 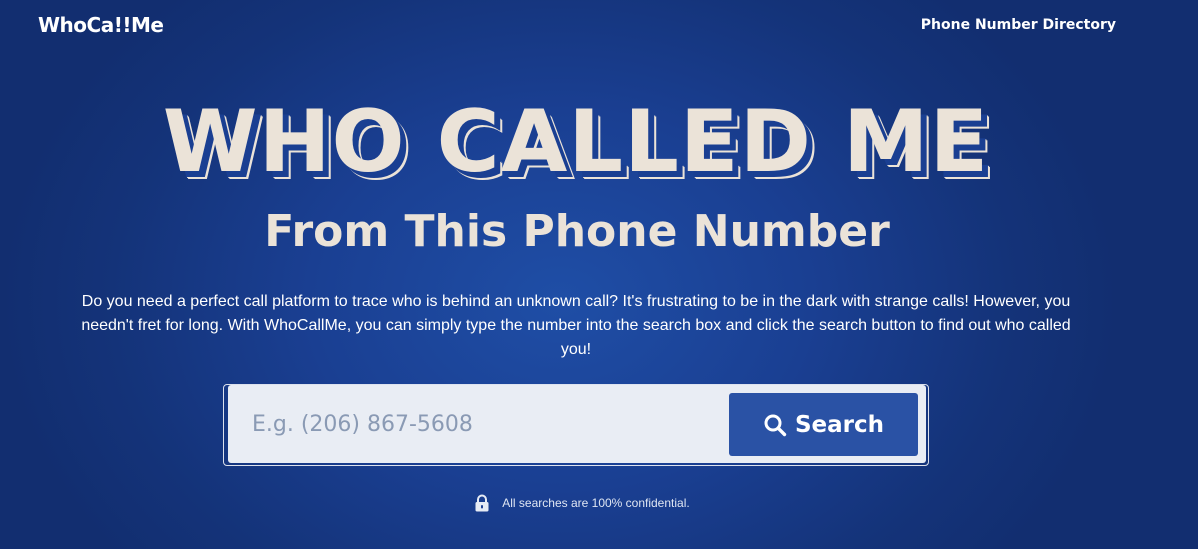 I want to click on site-header: WhoCa!!Me Phone Number Directory, so click(x=599, y=28).